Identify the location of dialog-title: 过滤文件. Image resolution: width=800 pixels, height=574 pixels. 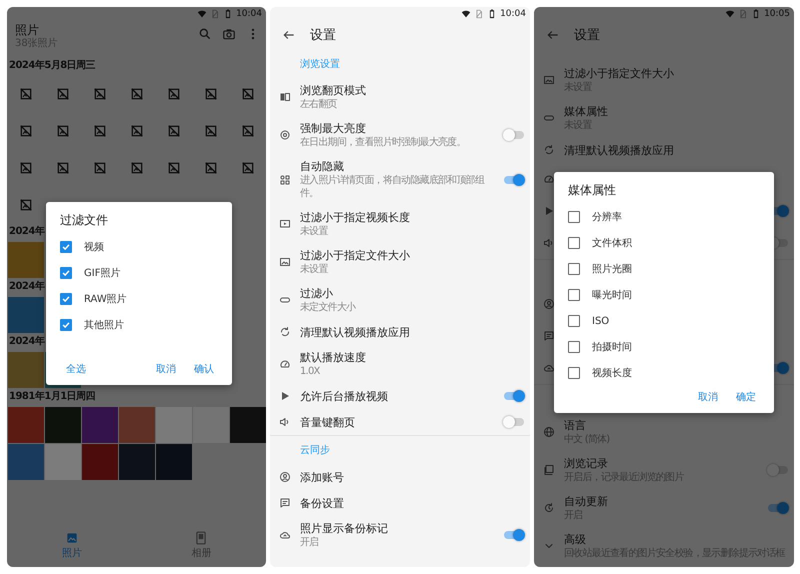
(84, 220).